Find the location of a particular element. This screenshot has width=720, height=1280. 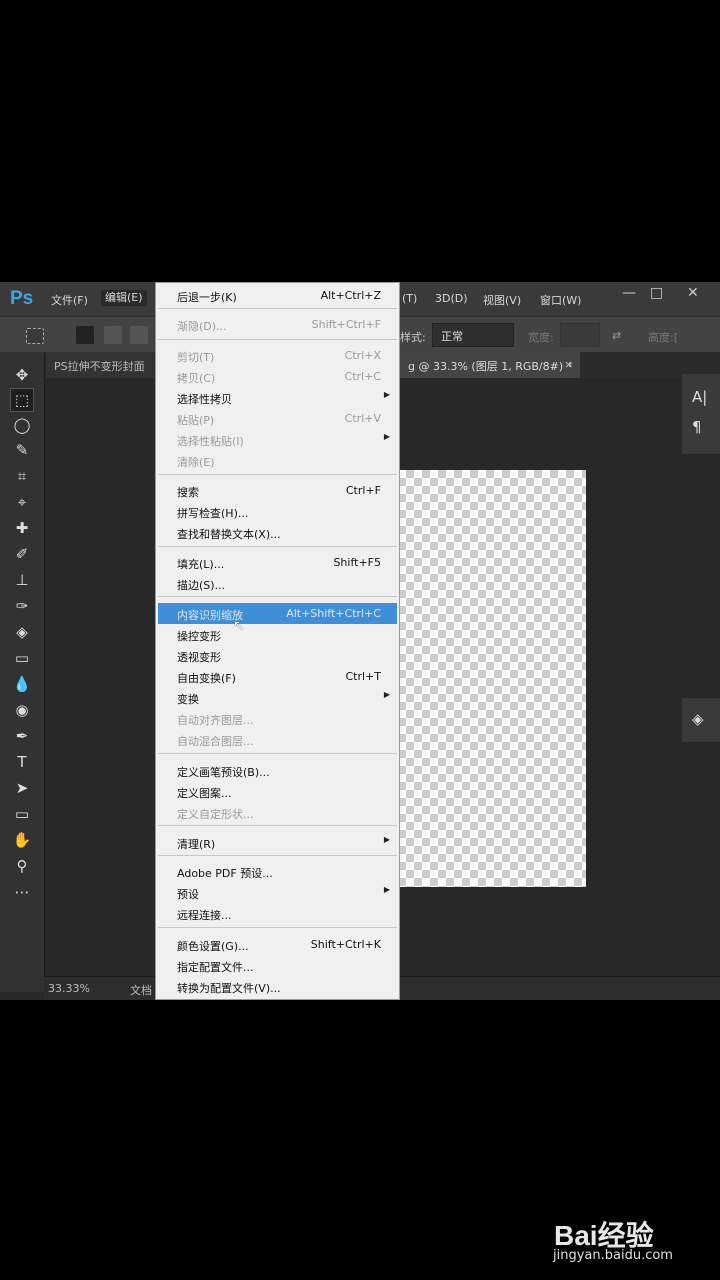

style-label: 样式: is located at coordinates (413, 337).